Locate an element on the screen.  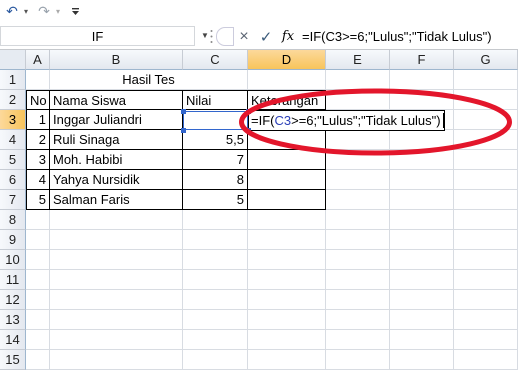
table-row-1-nama: Inggar Juliandri is located at coordinates (116, 120).